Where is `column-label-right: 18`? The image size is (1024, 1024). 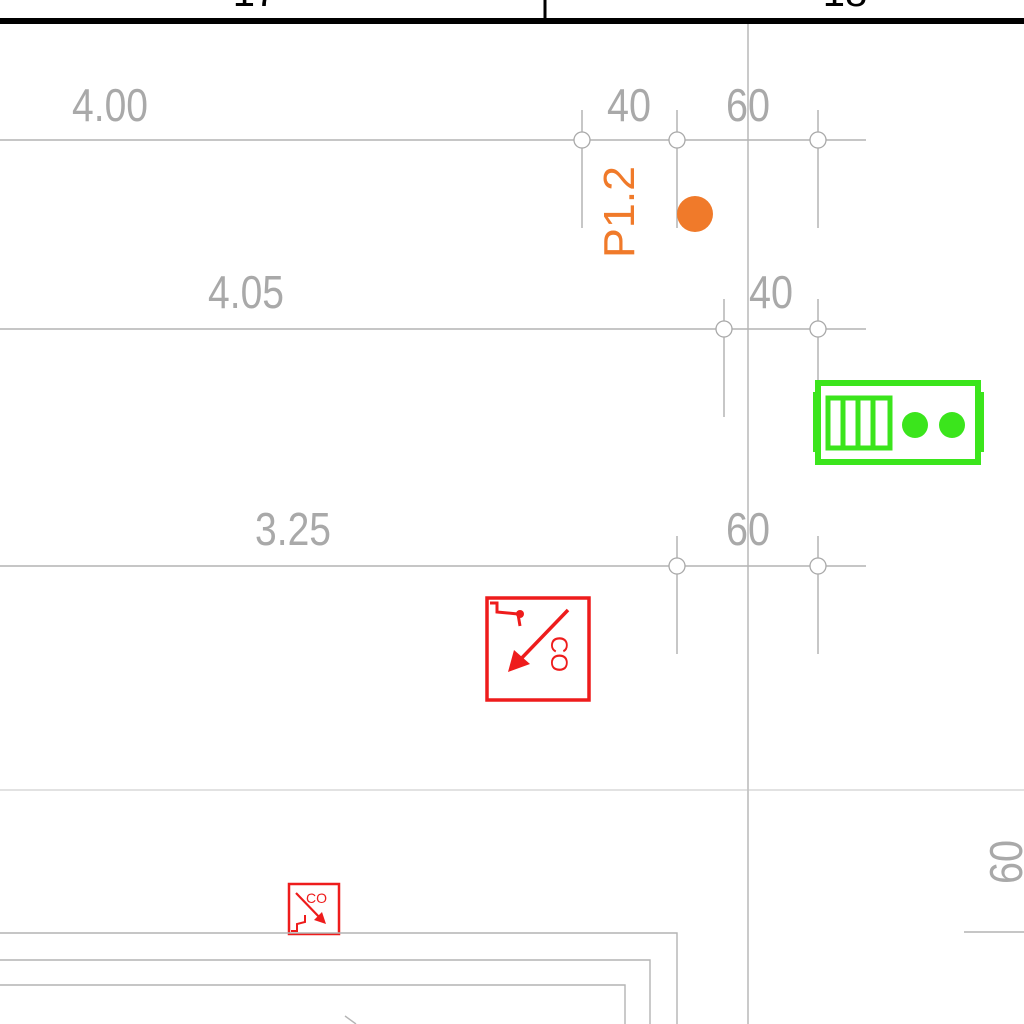
column-label-right: 18 is located at coordinates (845, 7).